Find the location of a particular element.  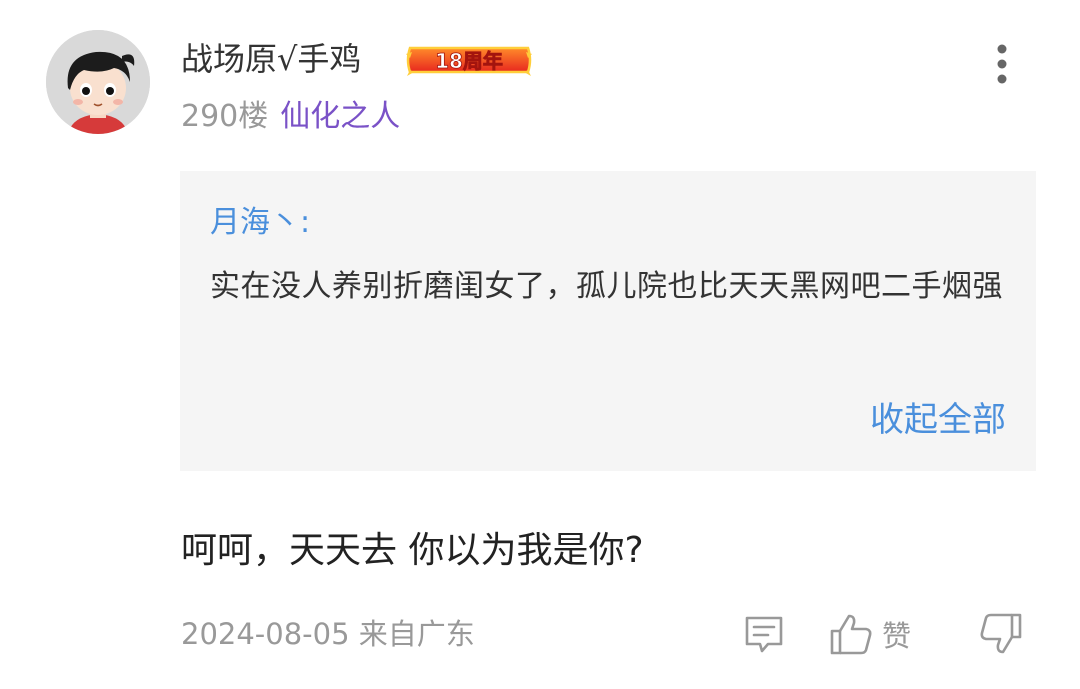

floor-number: 290楼 is located at coordinates (225, 116).